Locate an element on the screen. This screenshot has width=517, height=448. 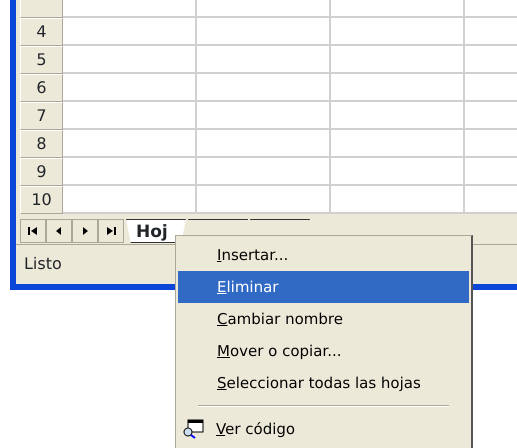
row-header: 10 is located at coordinates (41, 200).